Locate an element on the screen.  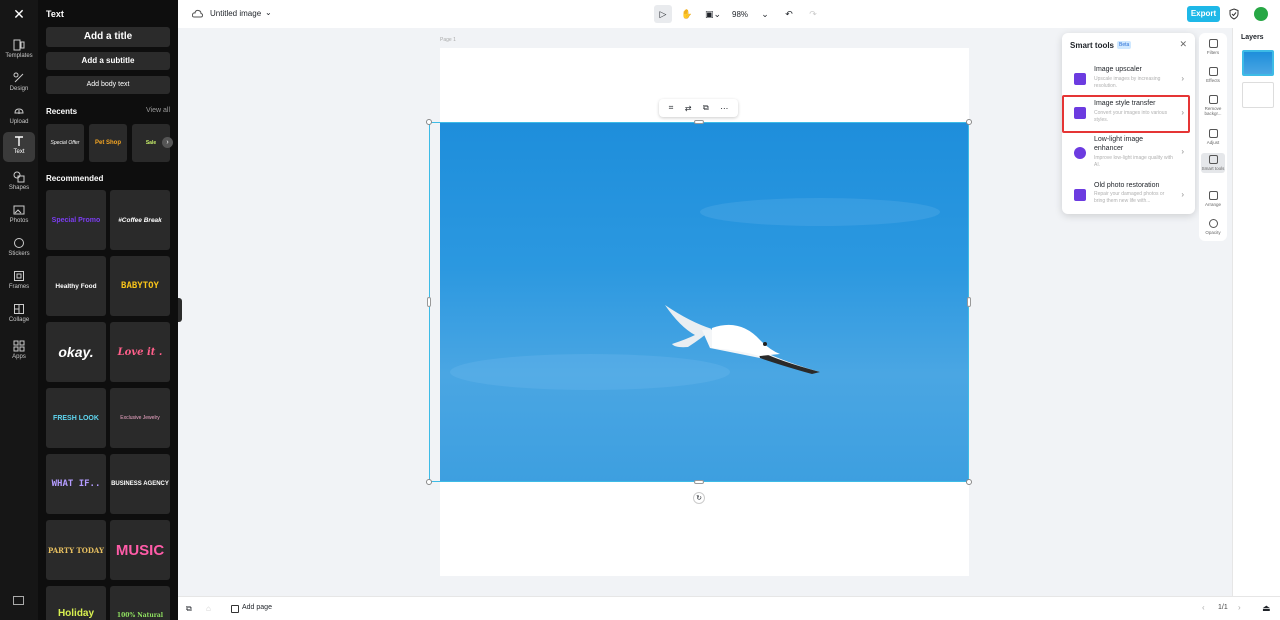
rail-item-upload: Upload is located at coordinates (19, 117).